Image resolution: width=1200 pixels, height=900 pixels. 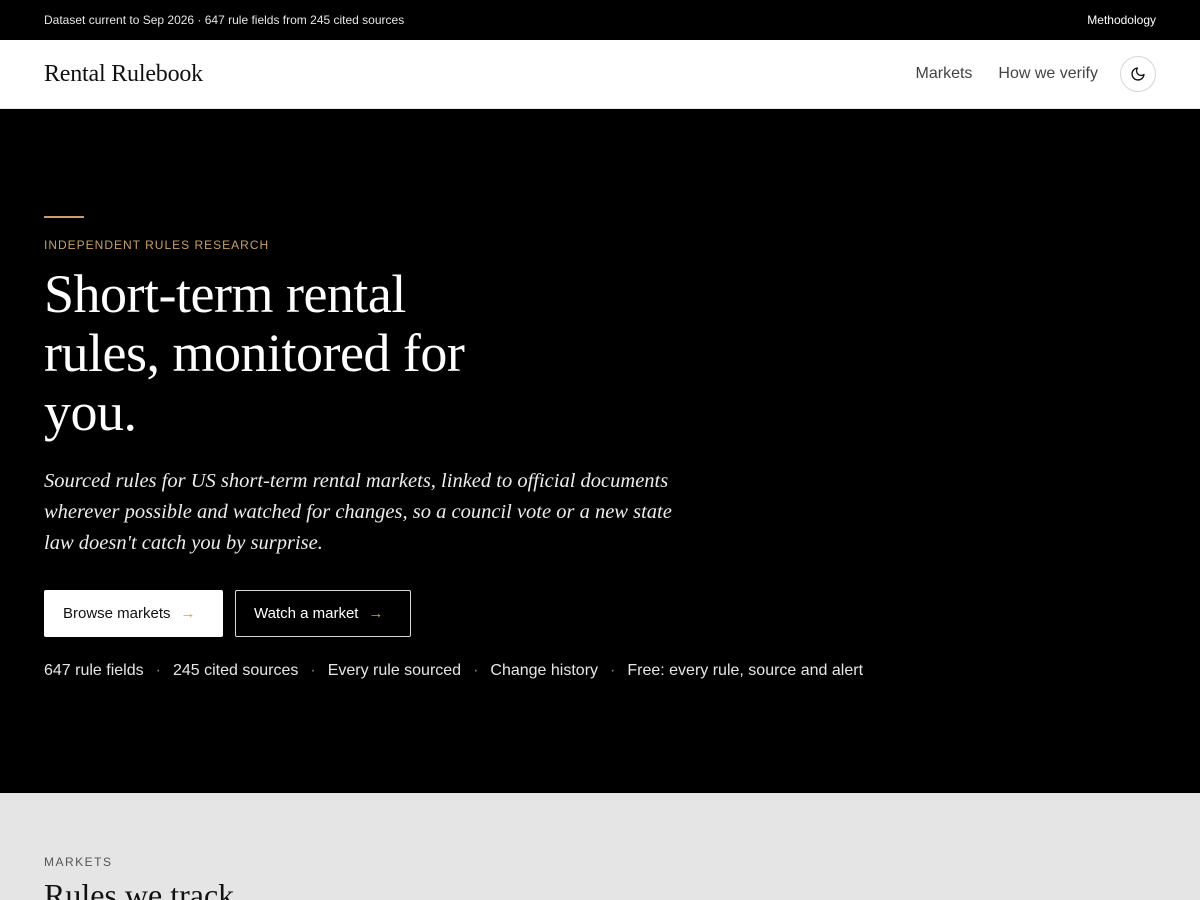 I want to click on watch-market-label: Watch a market, so click(x=306, y=613).